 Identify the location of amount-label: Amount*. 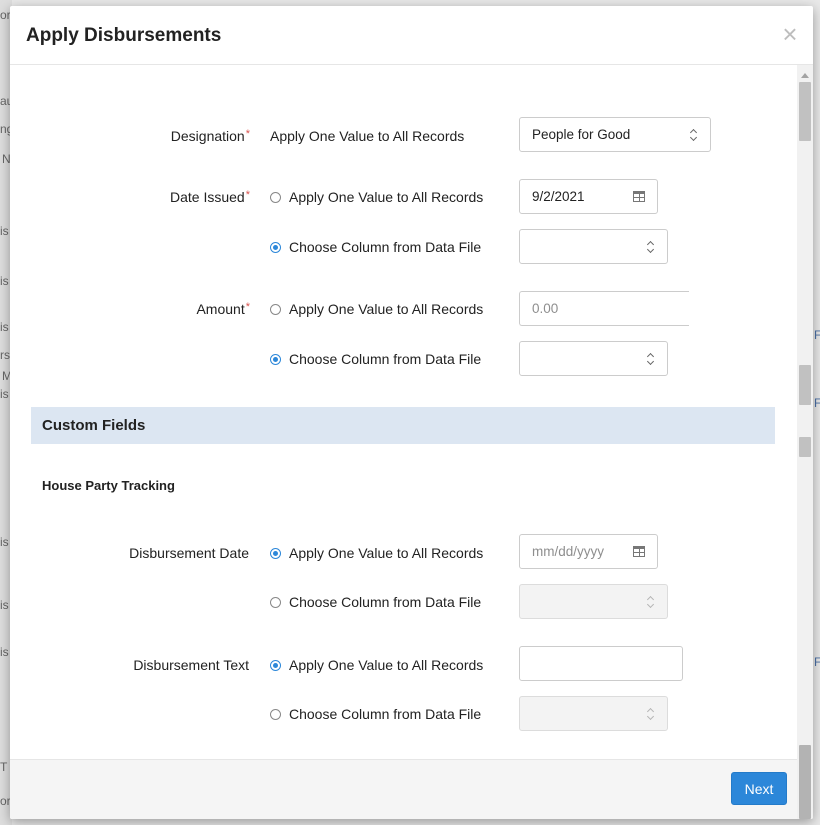
(223, 309).